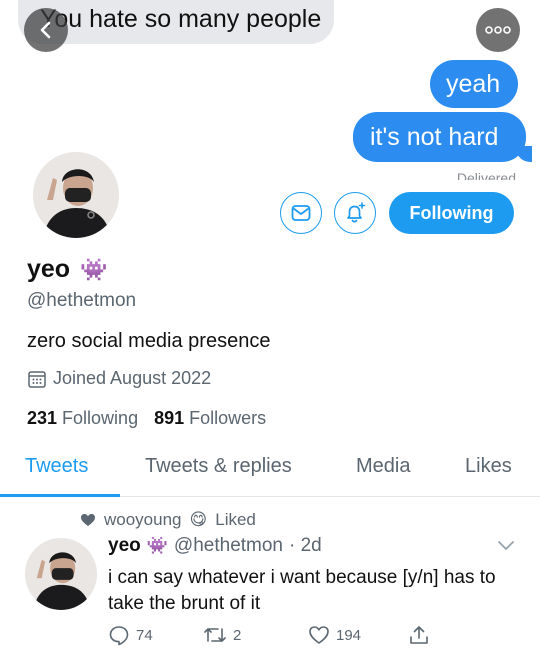 The image size is (540, 660). Describe the element at coordinates (349, 635) in the screenshot. I see `like-count: 194` at that location.